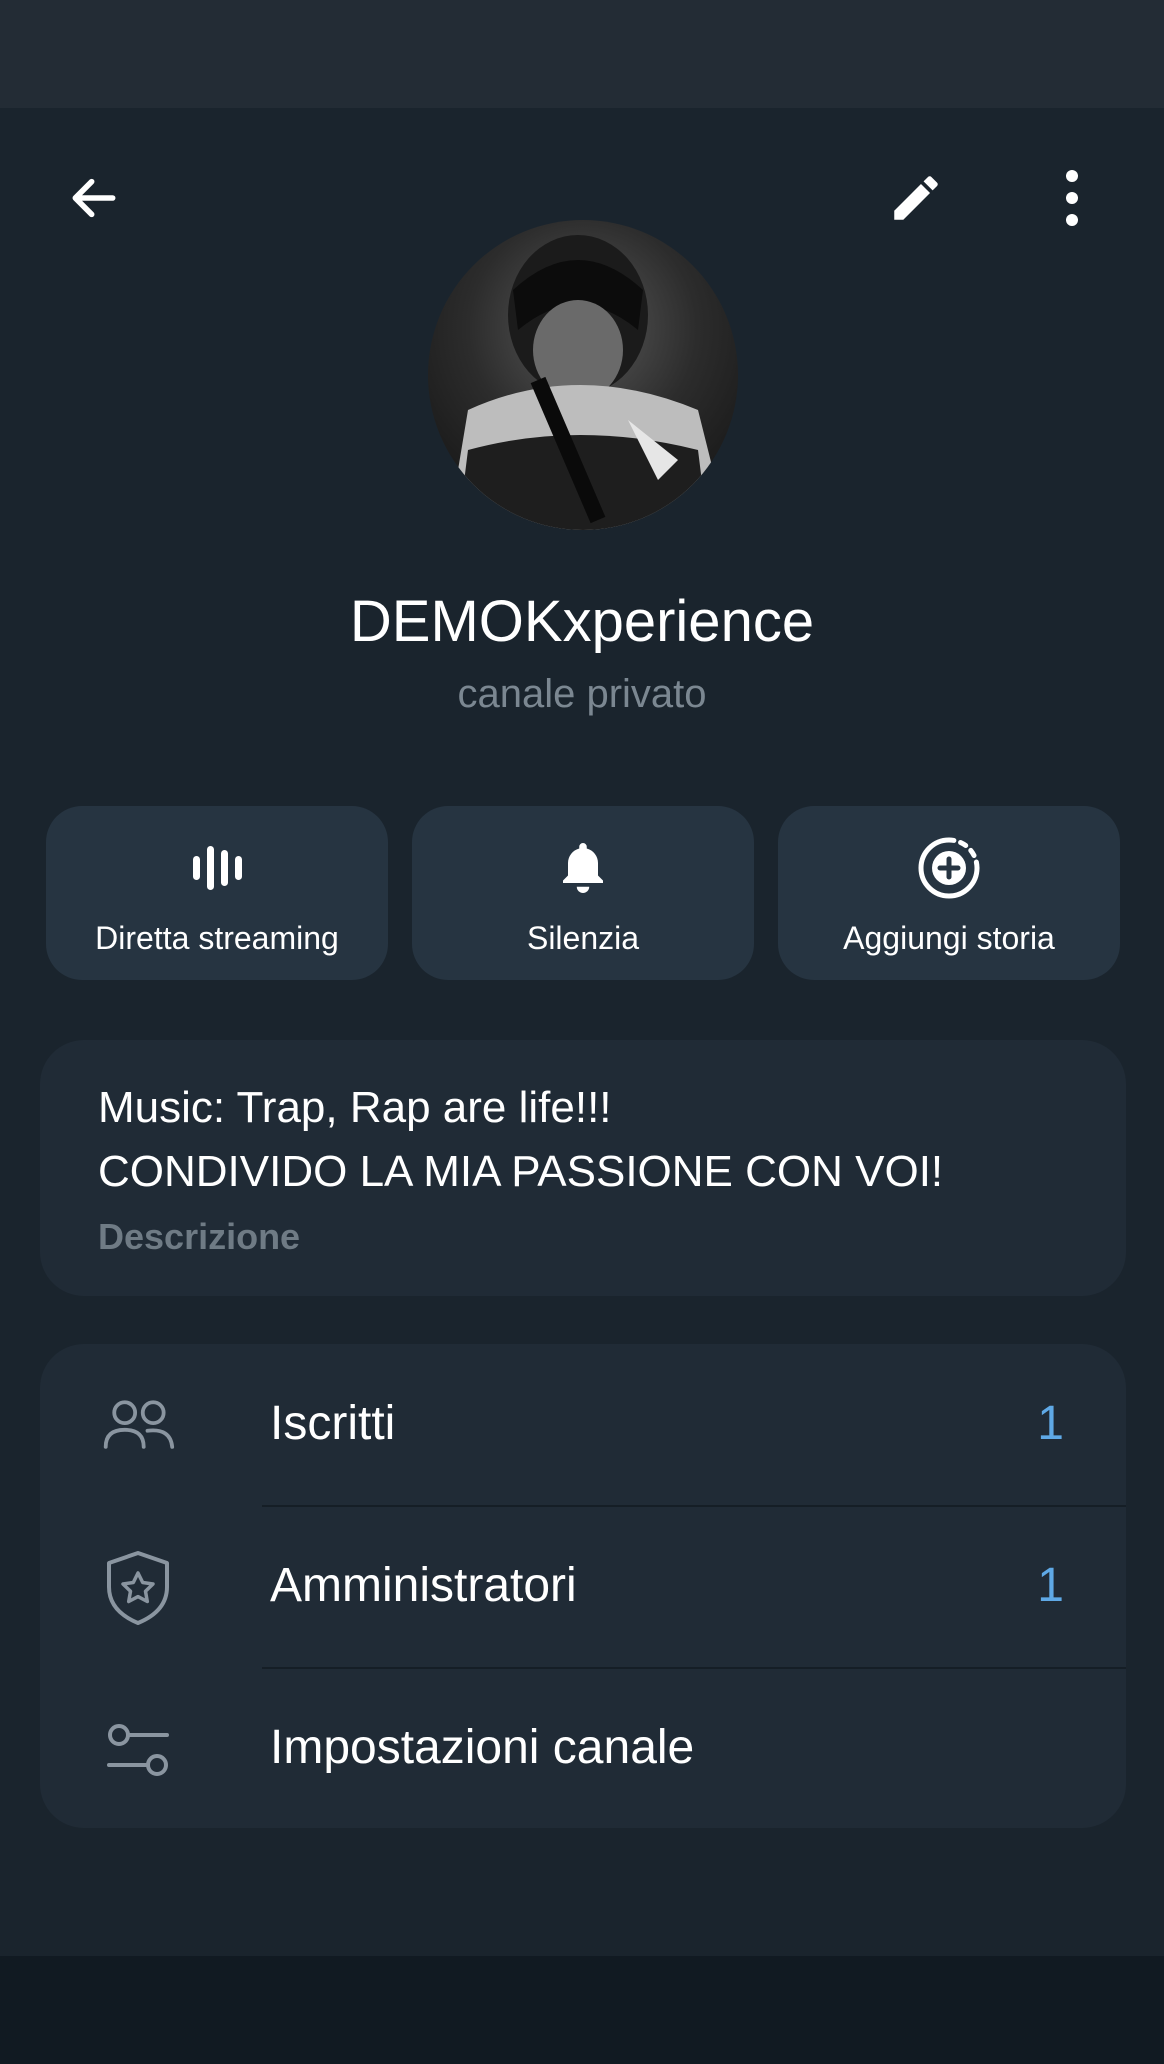 This screenshot has height=2064, width=1164. What do you see at coordinates (138, 1750) in the screenshot?
I see `settings-sliders-icon` at bounding box center [138, 1750].